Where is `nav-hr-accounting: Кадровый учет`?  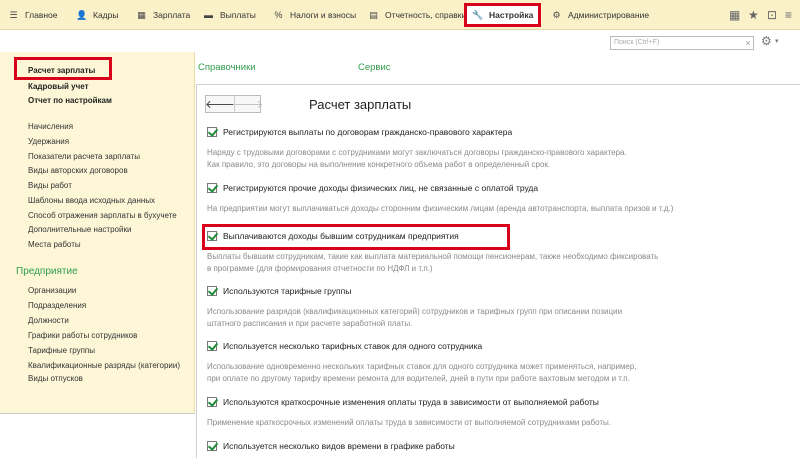
nav-hr-accounting: Кадровый учет is located at coordinates (58, 86).